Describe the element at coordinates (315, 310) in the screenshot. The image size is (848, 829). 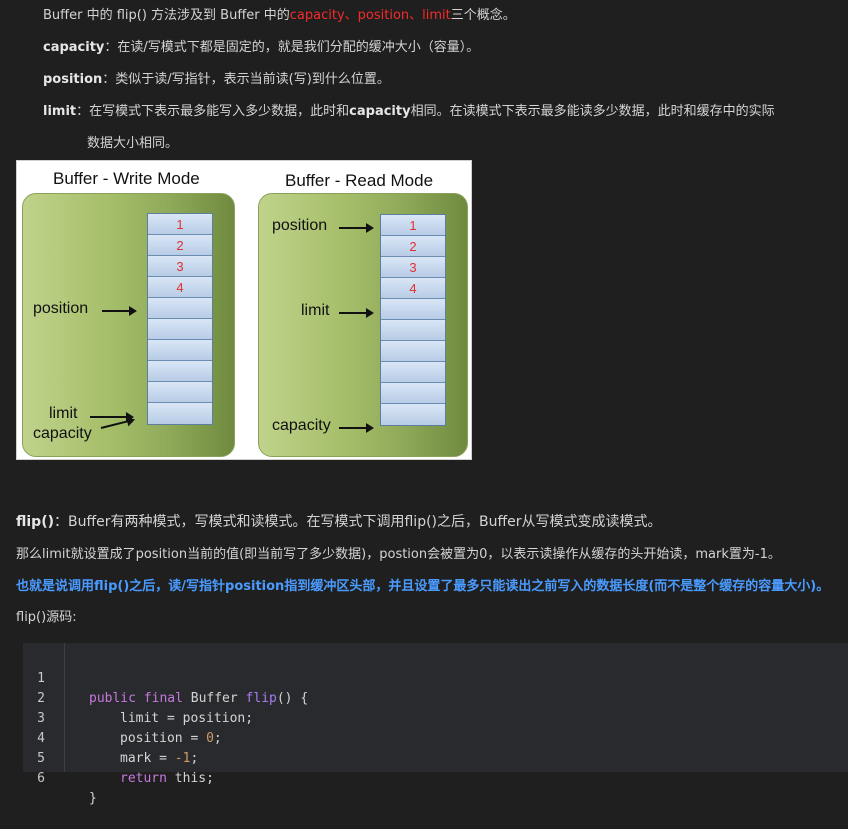
I see `read-limit-label: limit` at that location.